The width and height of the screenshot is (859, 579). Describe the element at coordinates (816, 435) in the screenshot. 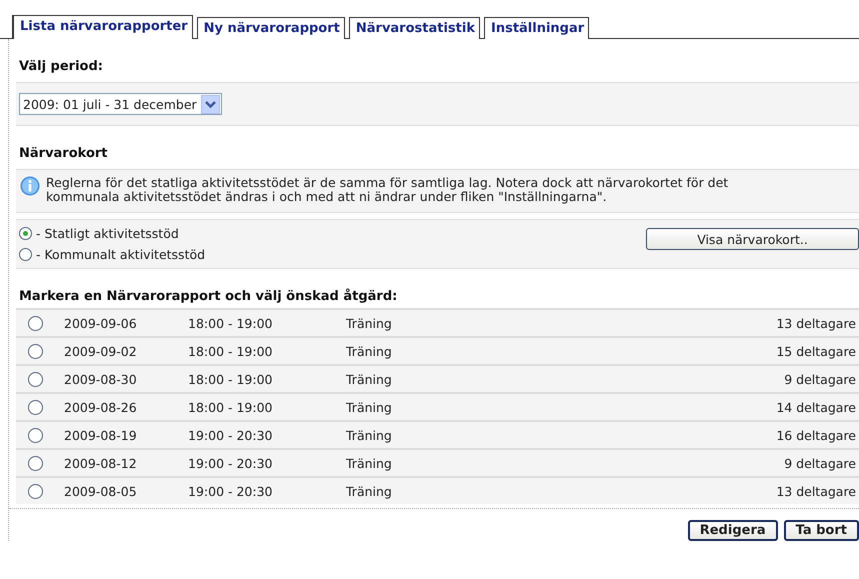

I see `participants-cell: 16 deltagare` at that location.